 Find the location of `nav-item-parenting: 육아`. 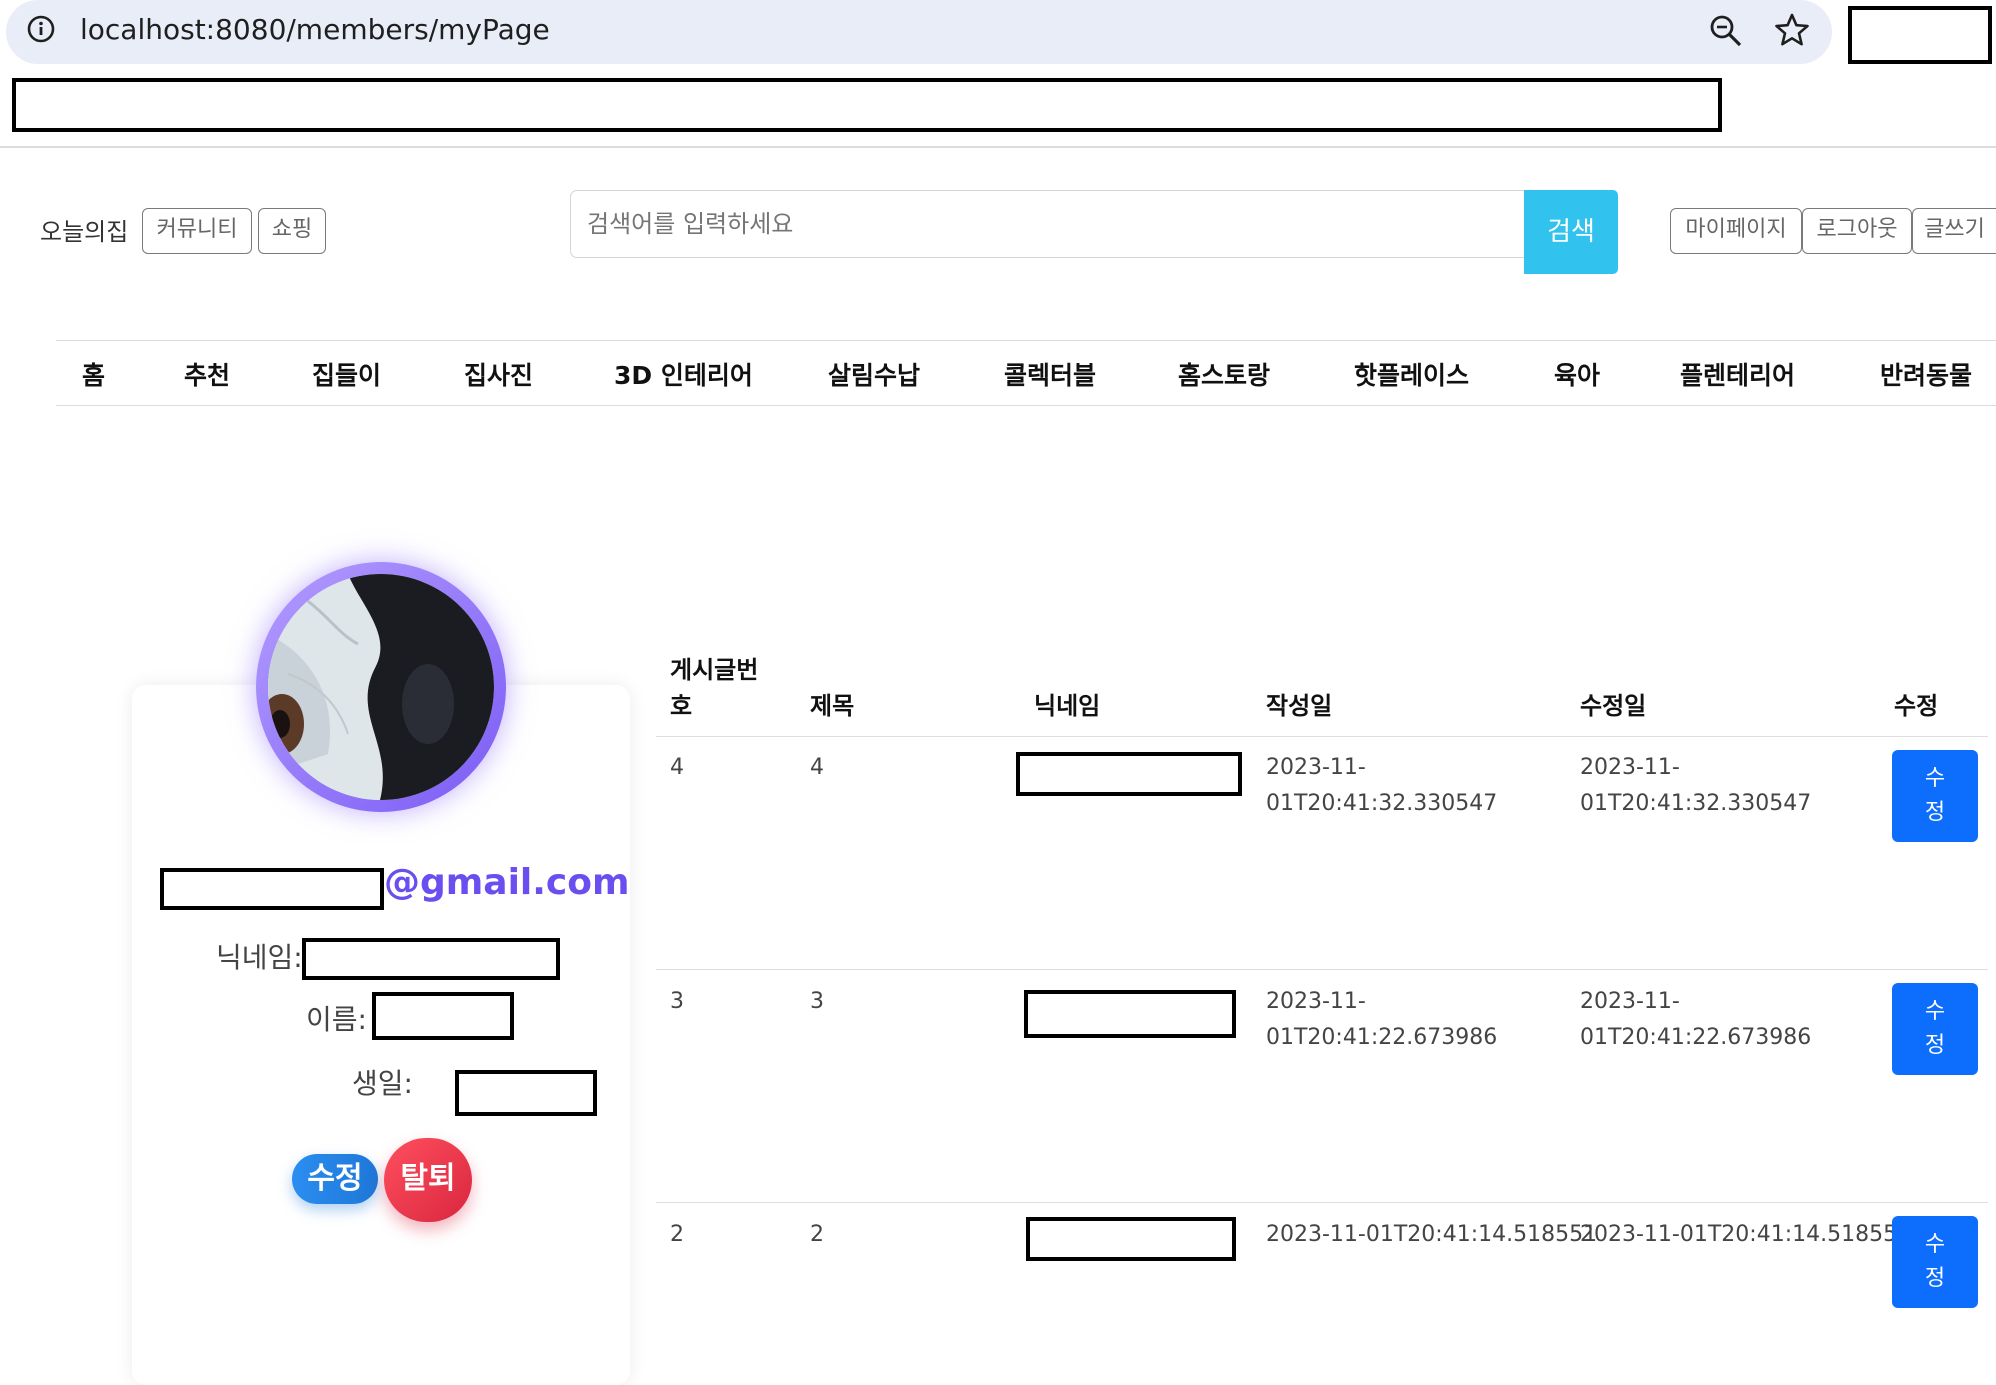

nav-item-parenting: 육아 is located at coordinates (1577, 374).